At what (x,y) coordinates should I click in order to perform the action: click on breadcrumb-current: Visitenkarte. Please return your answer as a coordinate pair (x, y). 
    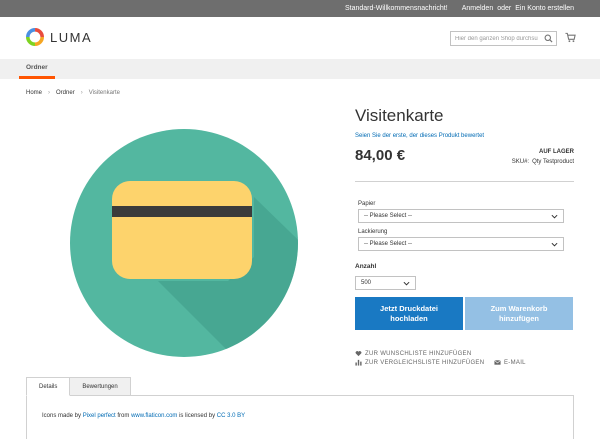
    Looking at the image, I should click on (104, 93).